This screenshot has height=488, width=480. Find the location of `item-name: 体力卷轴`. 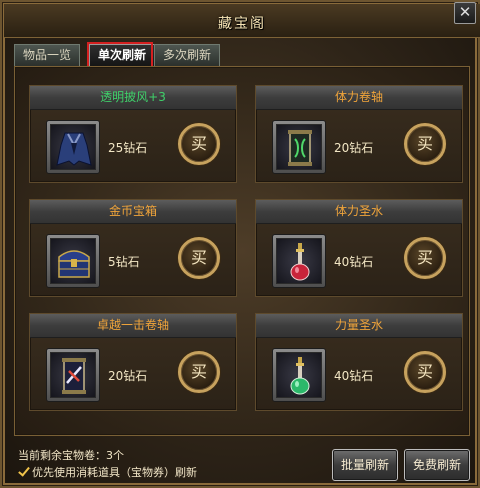

item-name: 体力卷轴 is located at coordinates (359, 98).